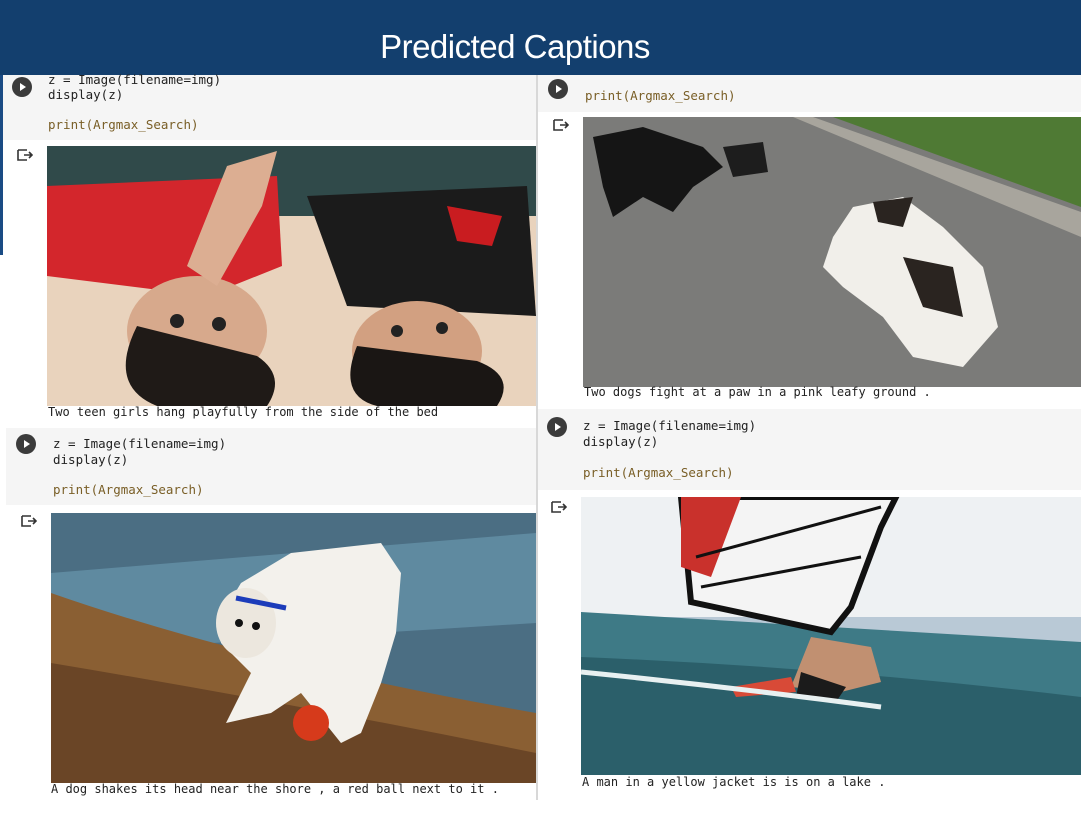 This screenshot has height=814, width=1081. What do you see at coordinates (293, 648) in the screenshot?
I see `output-image-dog-shore` at bounding box center [293, 648].